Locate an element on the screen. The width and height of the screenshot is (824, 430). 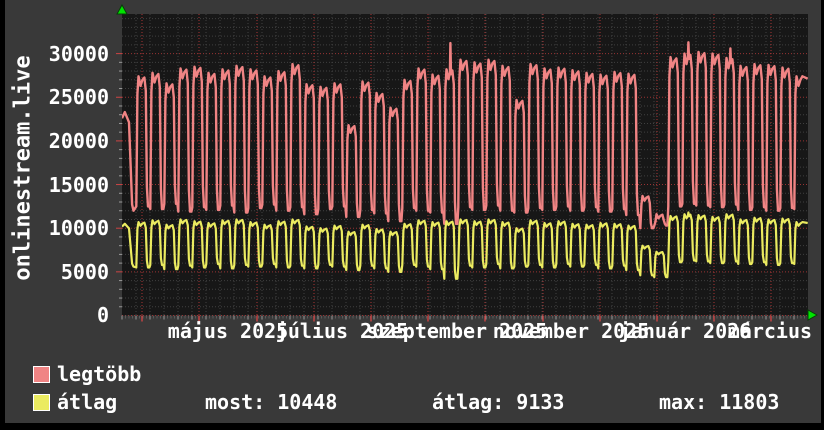
vertical-axis-title: onlinestream.live is located at coordinates (23, 168).